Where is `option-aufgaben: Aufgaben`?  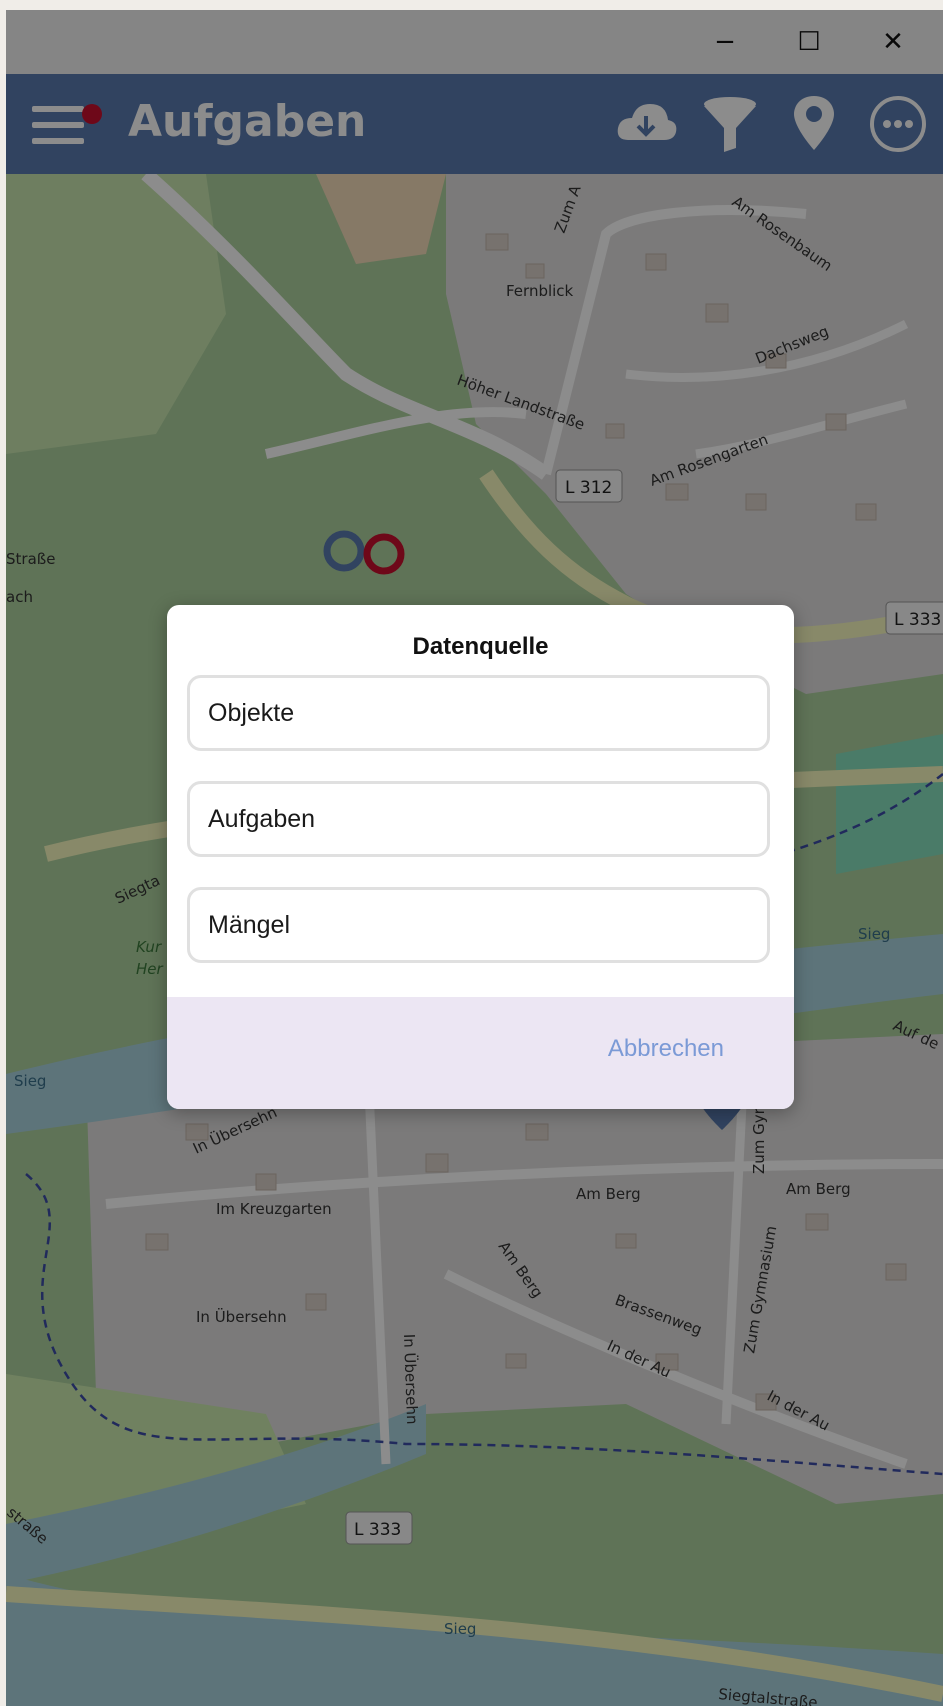
option-aufgaben: Aufgaben is located at coordinates (478, 819).